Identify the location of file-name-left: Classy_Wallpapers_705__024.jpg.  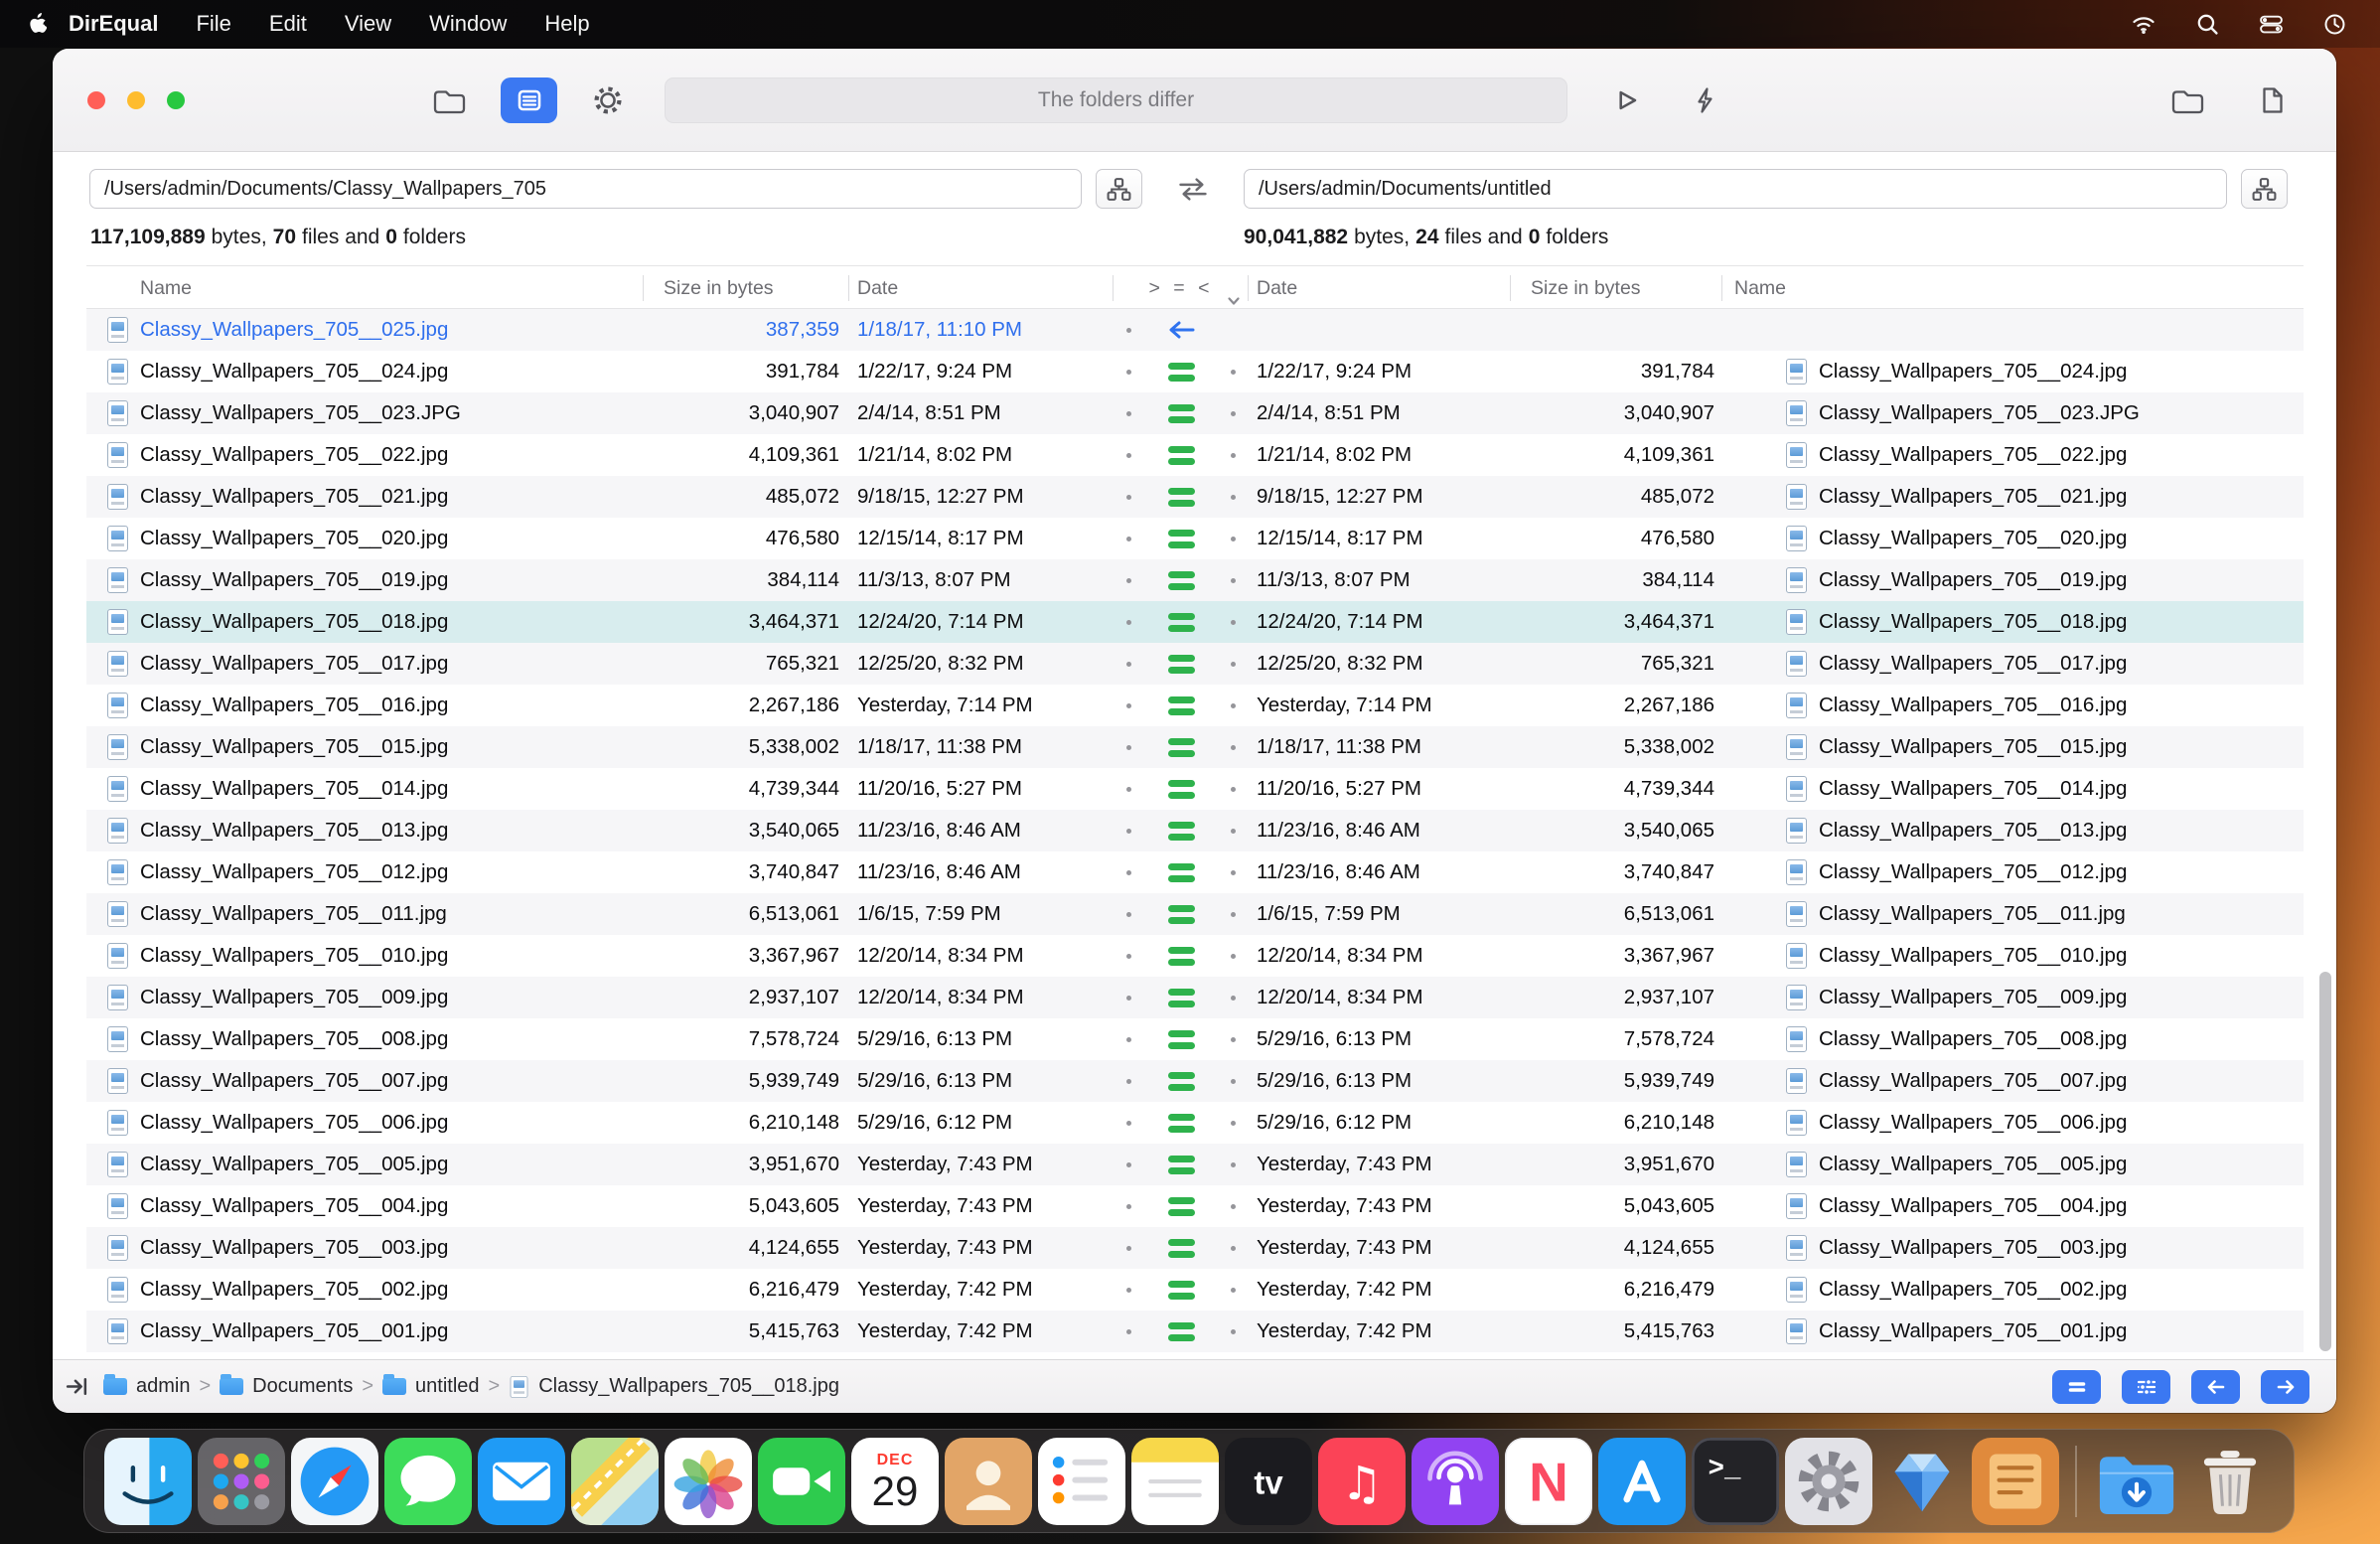
(365, 372).